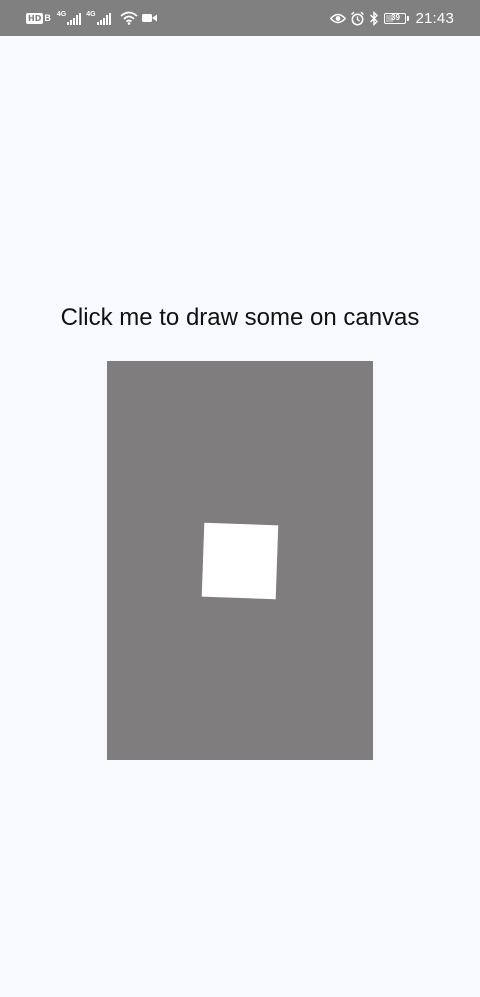 The width and height of the screenshot is (480, 997). What do you see at coordinates (149, 18) in the screenshot?
I see `video-icon` at bounding box center [149, 18].